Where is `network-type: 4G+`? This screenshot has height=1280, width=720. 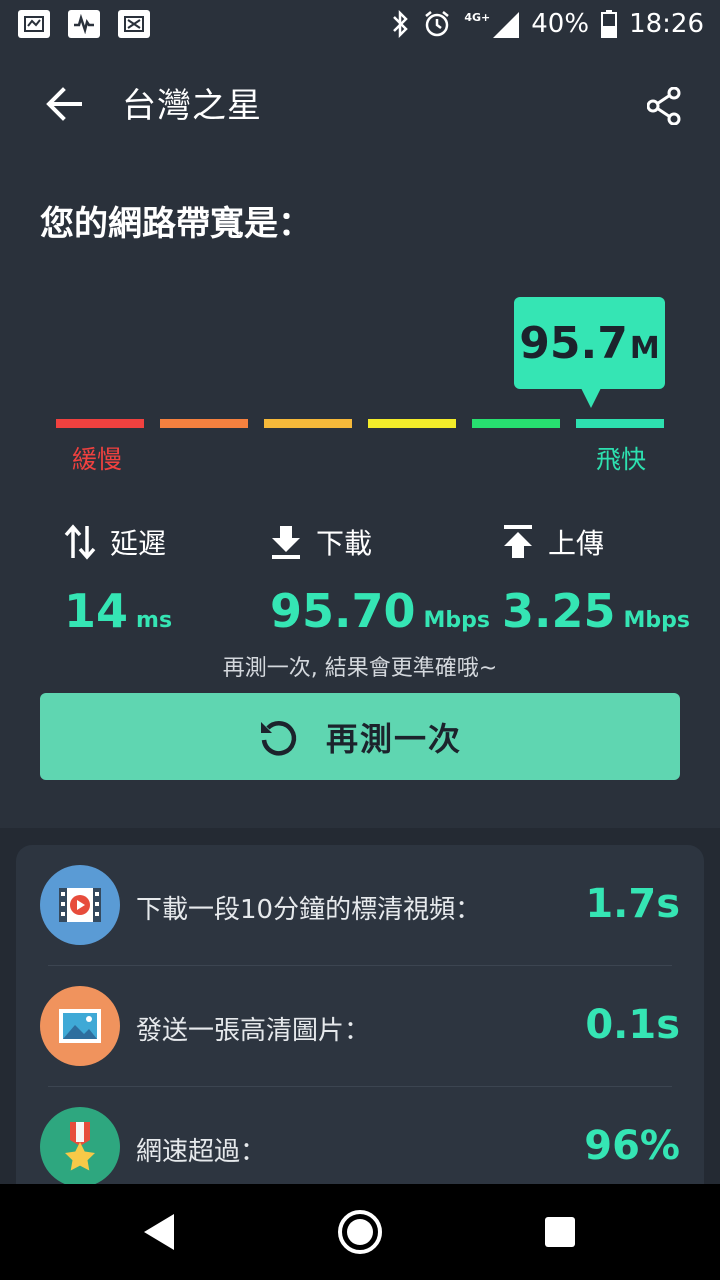
network-type: 4G+ is located at coordinates (477, 17).